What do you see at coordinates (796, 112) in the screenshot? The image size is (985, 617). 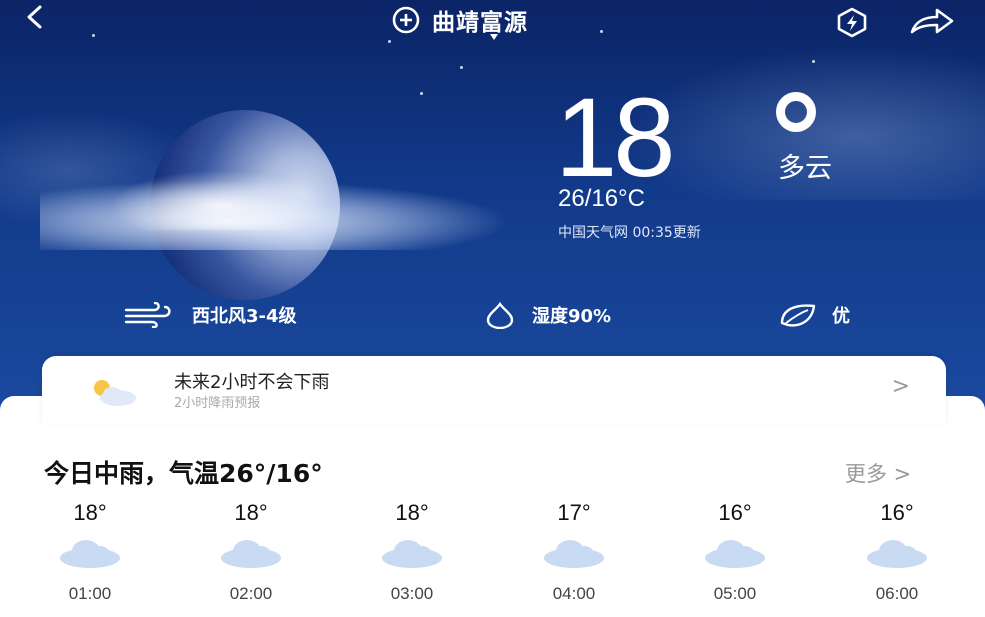 I see `degree-symbol` at bounding box center [796, 112].